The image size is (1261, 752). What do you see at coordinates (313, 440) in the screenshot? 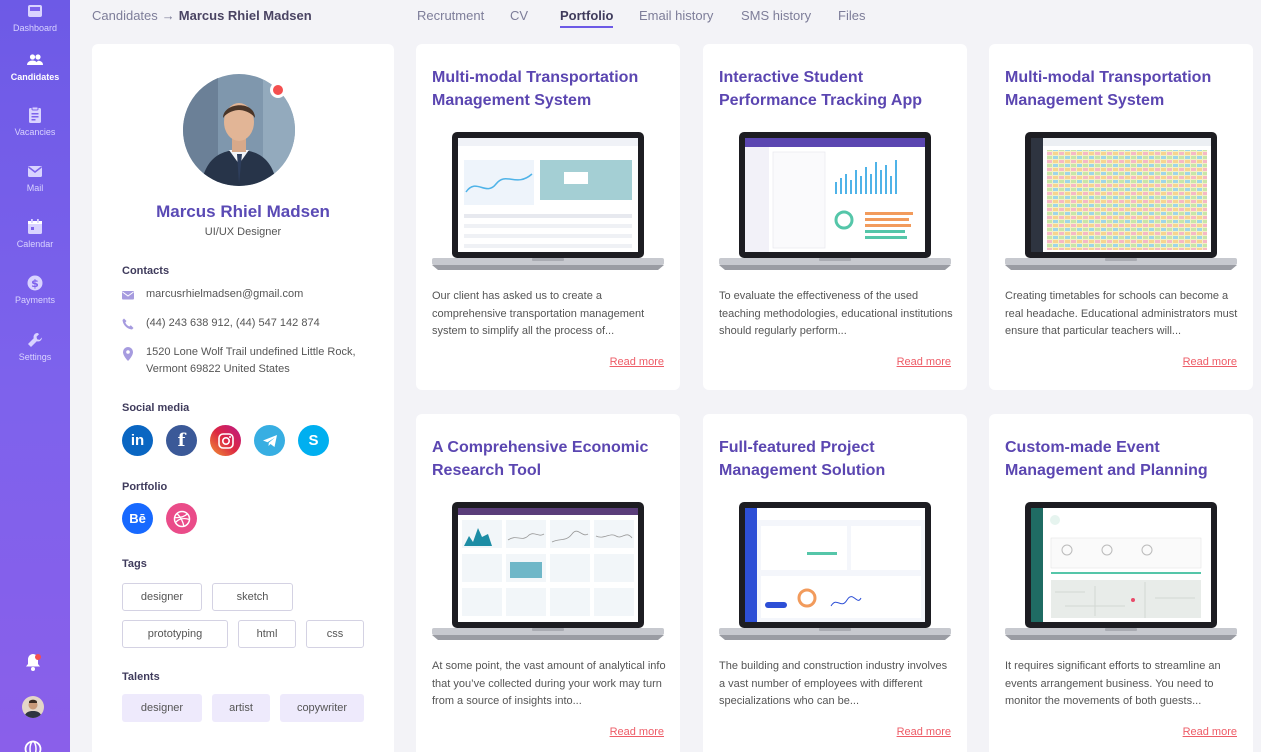
I see `skype-icon: S` at bounding box center [313, 440].